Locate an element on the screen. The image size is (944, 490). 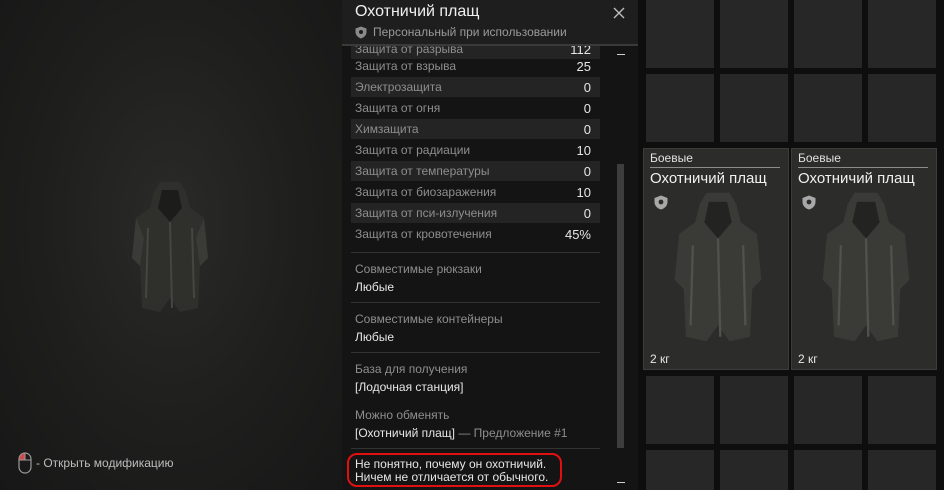
stat-name: Химзащита is located at coordinates (387, 129).